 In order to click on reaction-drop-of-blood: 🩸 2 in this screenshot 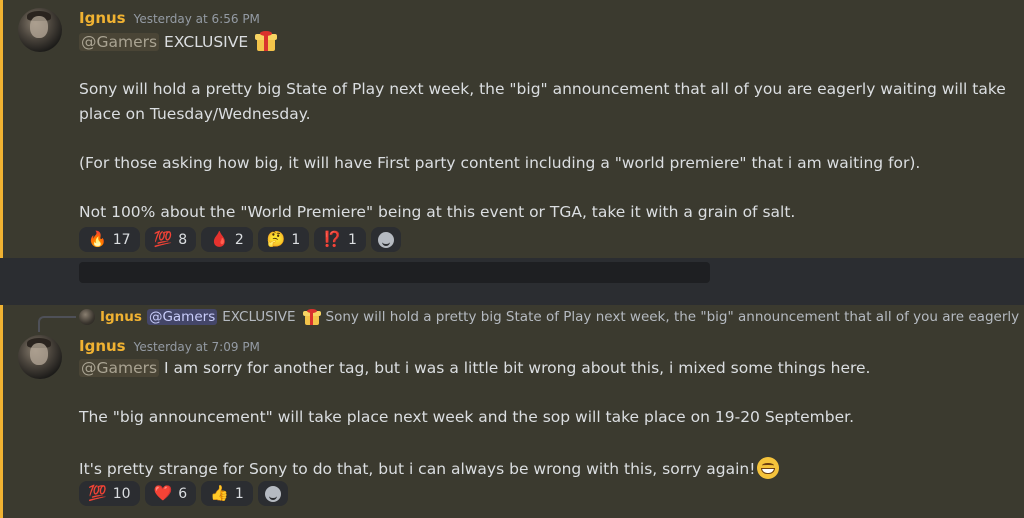, I will do `click(227, 239)`.